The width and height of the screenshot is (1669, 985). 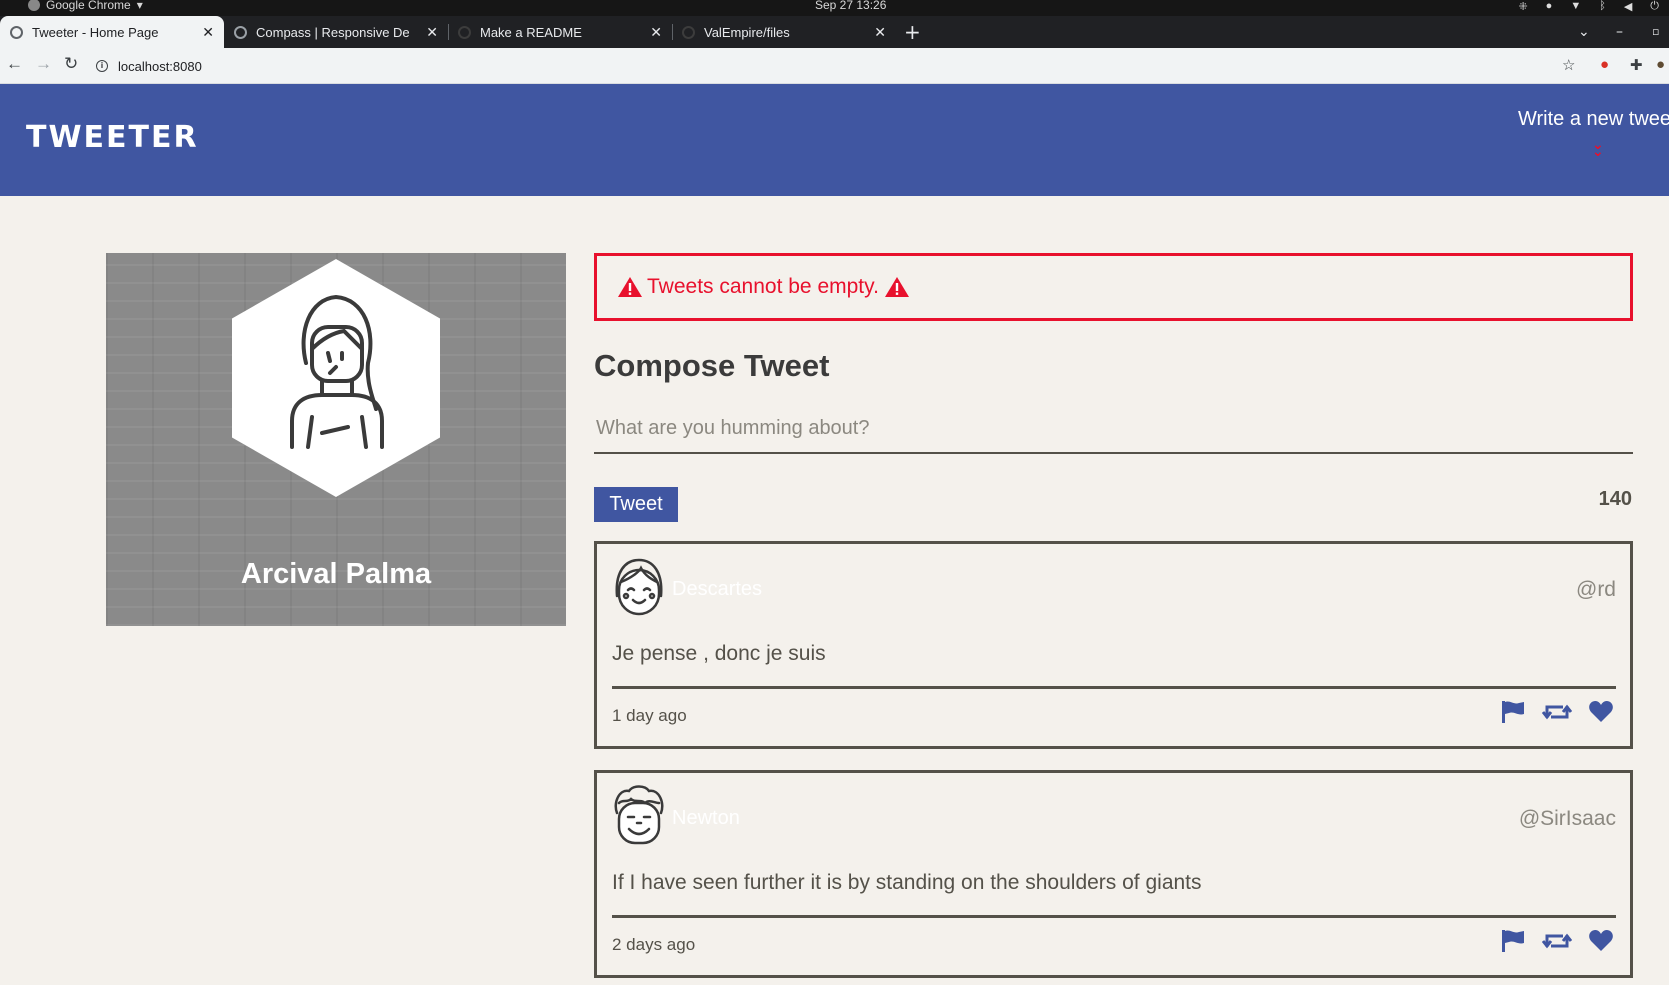 I want to click on tab-make-readme: Make a README ✕, so click(x=560, y=32).